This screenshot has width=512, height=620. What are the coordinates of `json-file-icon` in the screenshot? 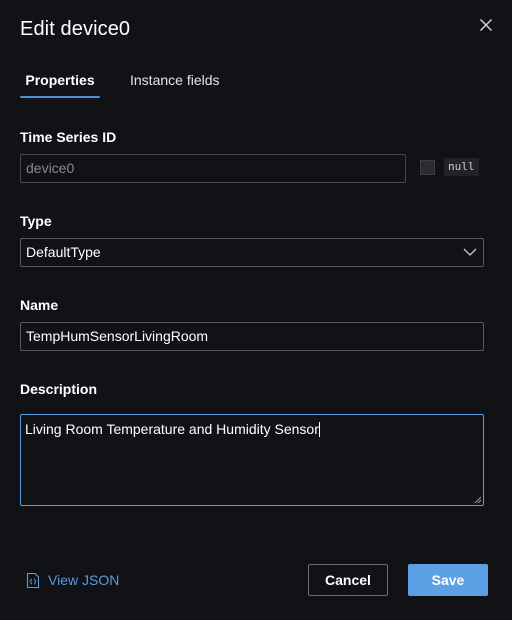 It's located at (33, 580).